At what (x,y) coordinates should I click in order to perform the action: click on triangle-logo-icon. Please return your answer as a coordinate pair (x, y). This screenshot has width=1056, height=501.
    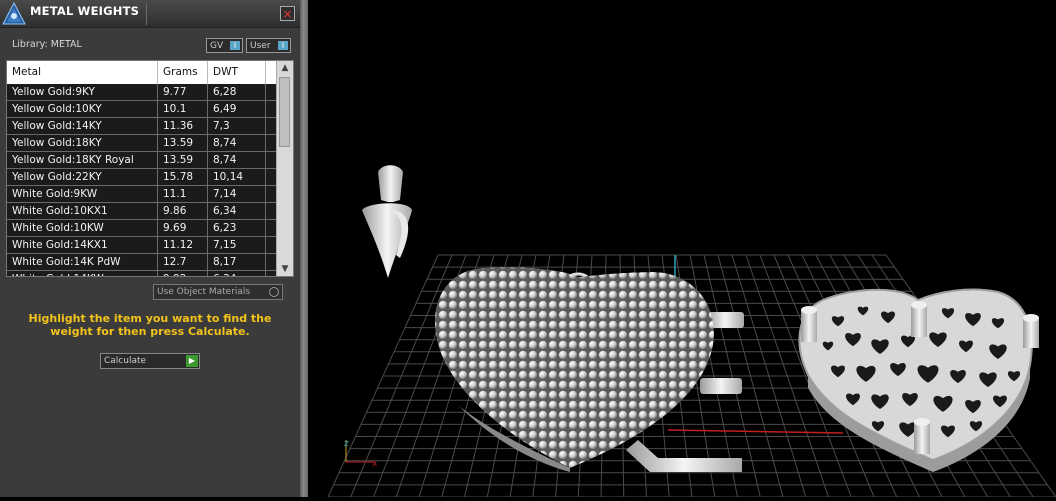
    Looking at the image, I should click on (14, 13).